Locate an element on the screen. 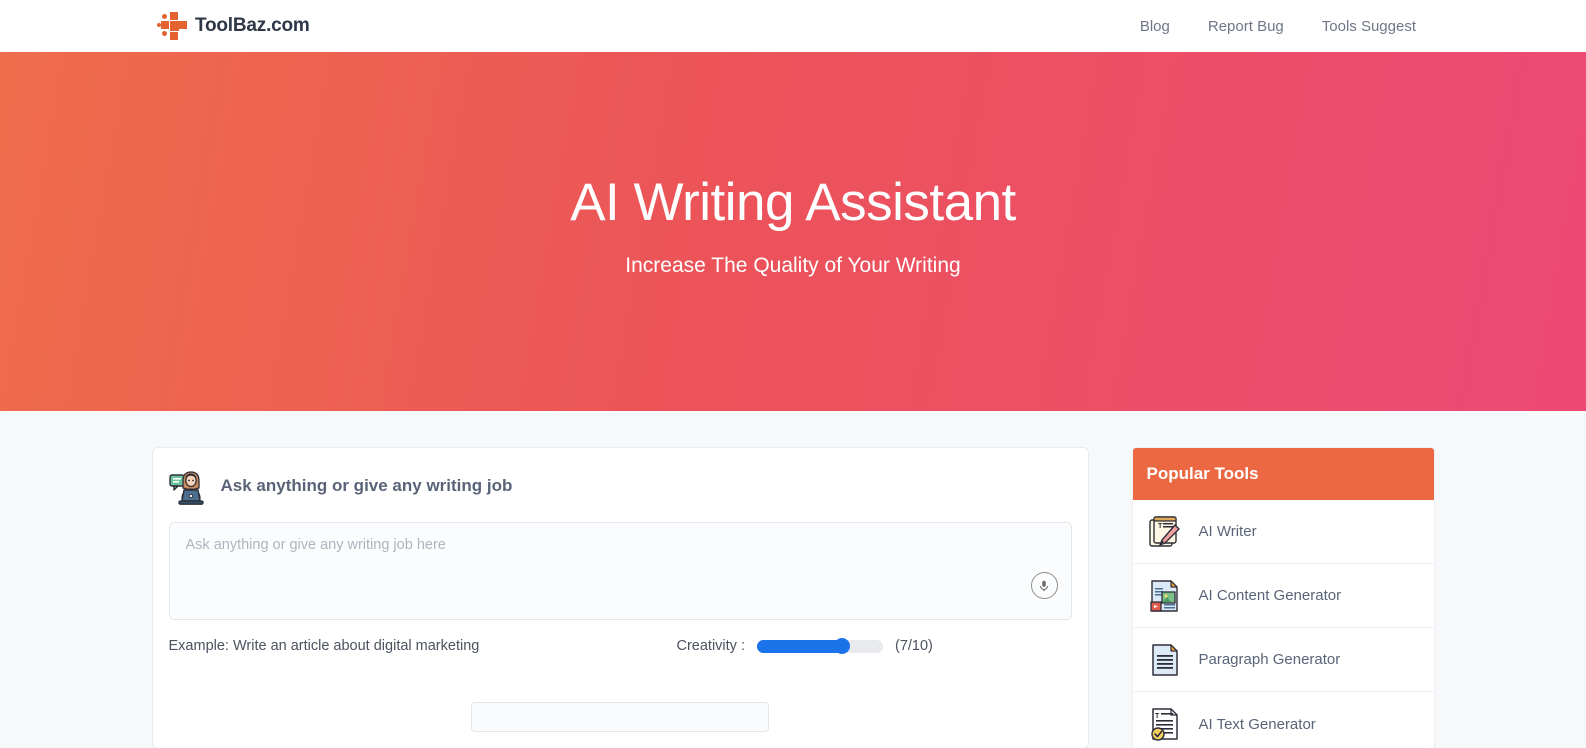  nav-link-report-bug: Report Bug is located at coordinates (1246, 26).